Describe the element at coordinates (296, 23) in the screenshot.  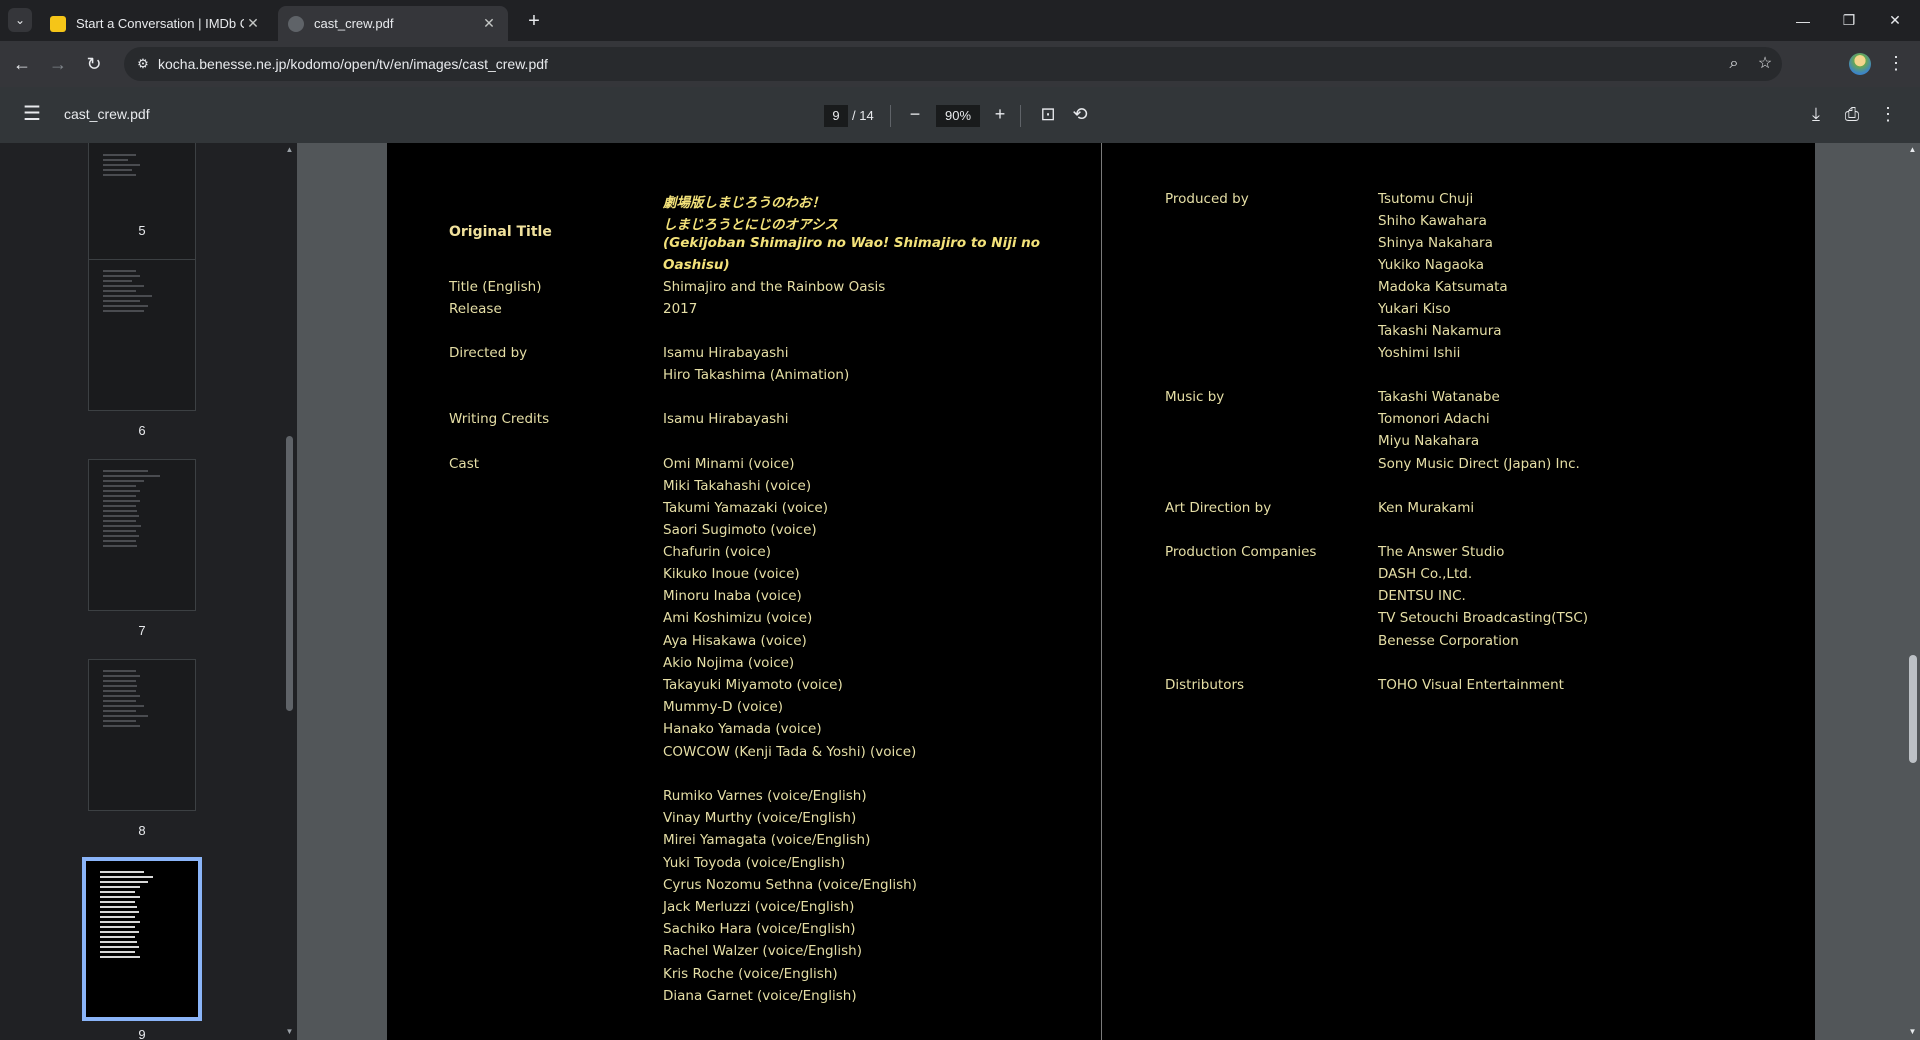
I see `globe-icon` at that location.